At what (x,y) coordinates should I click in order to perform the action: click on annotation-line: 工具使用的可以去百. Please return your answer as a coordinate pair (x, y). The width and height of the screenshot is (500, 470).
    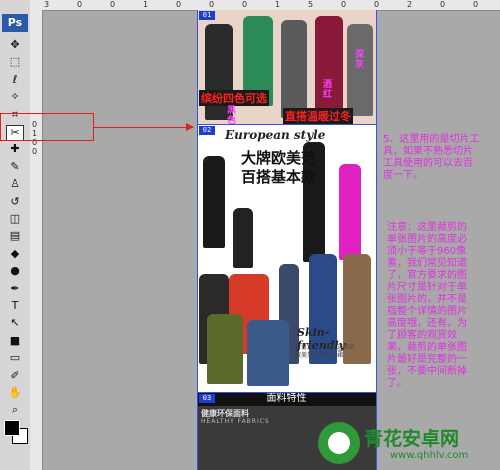
    Looking at the image, I should click on (428, 163).